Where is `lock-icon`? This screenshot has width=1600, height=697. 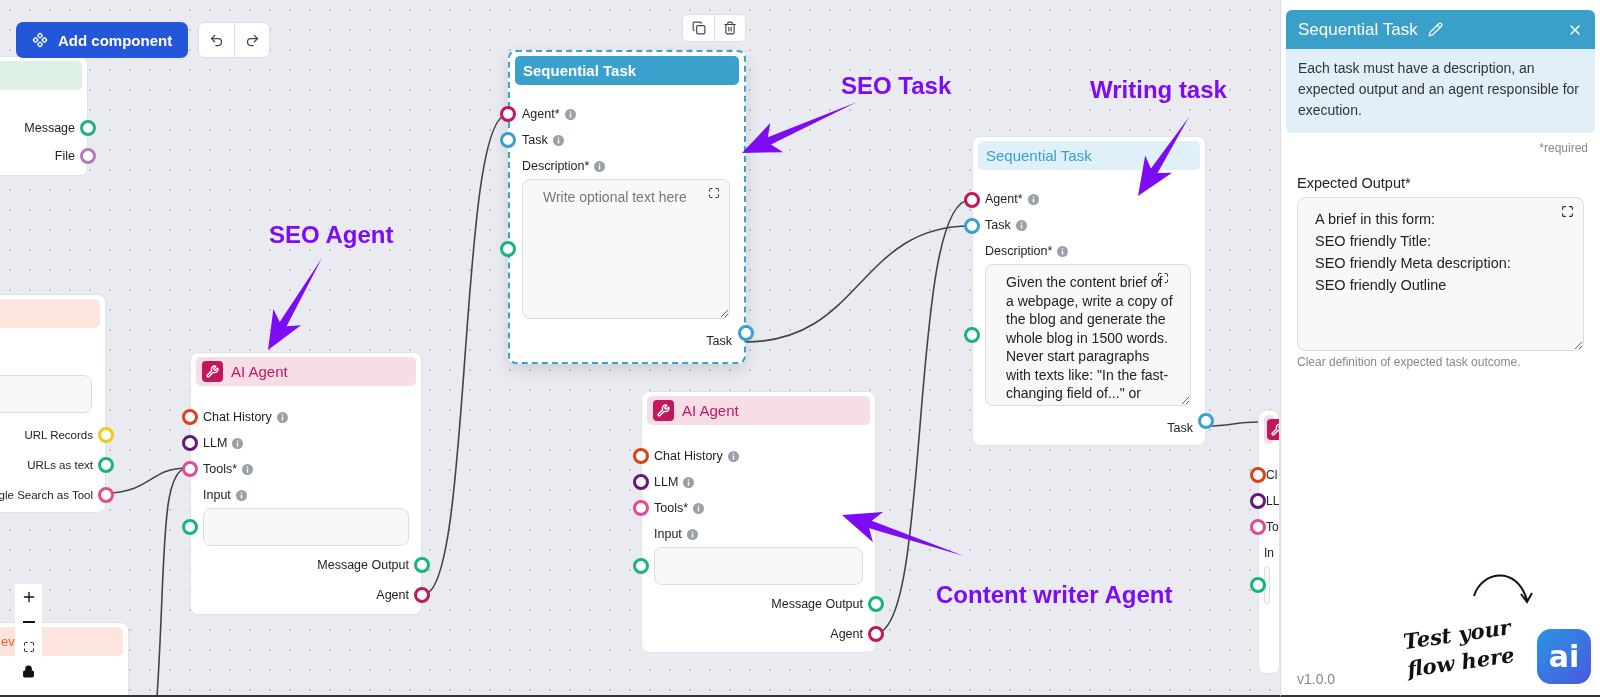
lock-icon is located at coordinates (28, 671).